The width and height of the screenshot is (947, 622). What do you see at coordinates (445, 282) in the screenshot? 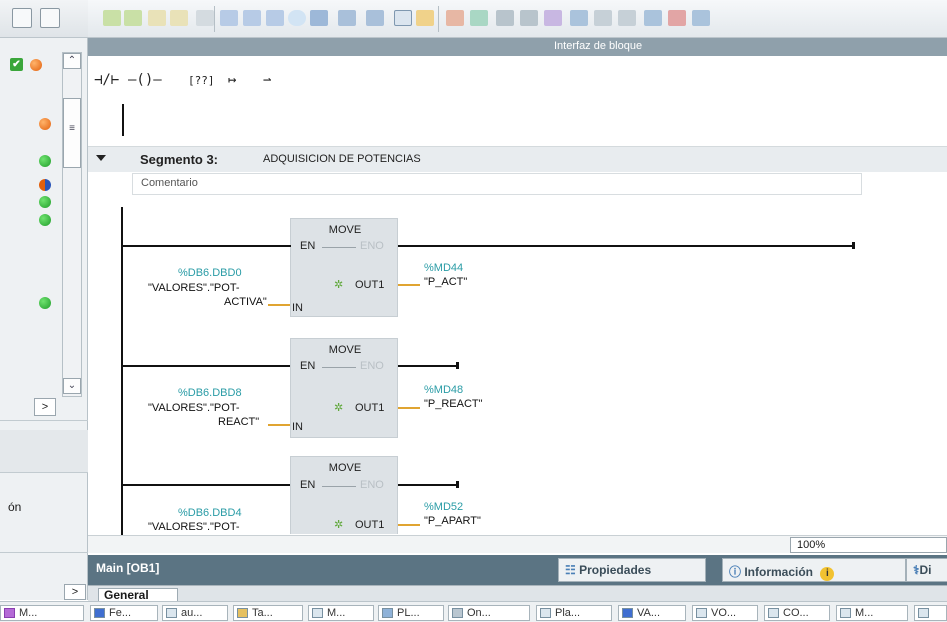
I see `out-symbol: "P_ACT"` at bounding box center [445, 282].